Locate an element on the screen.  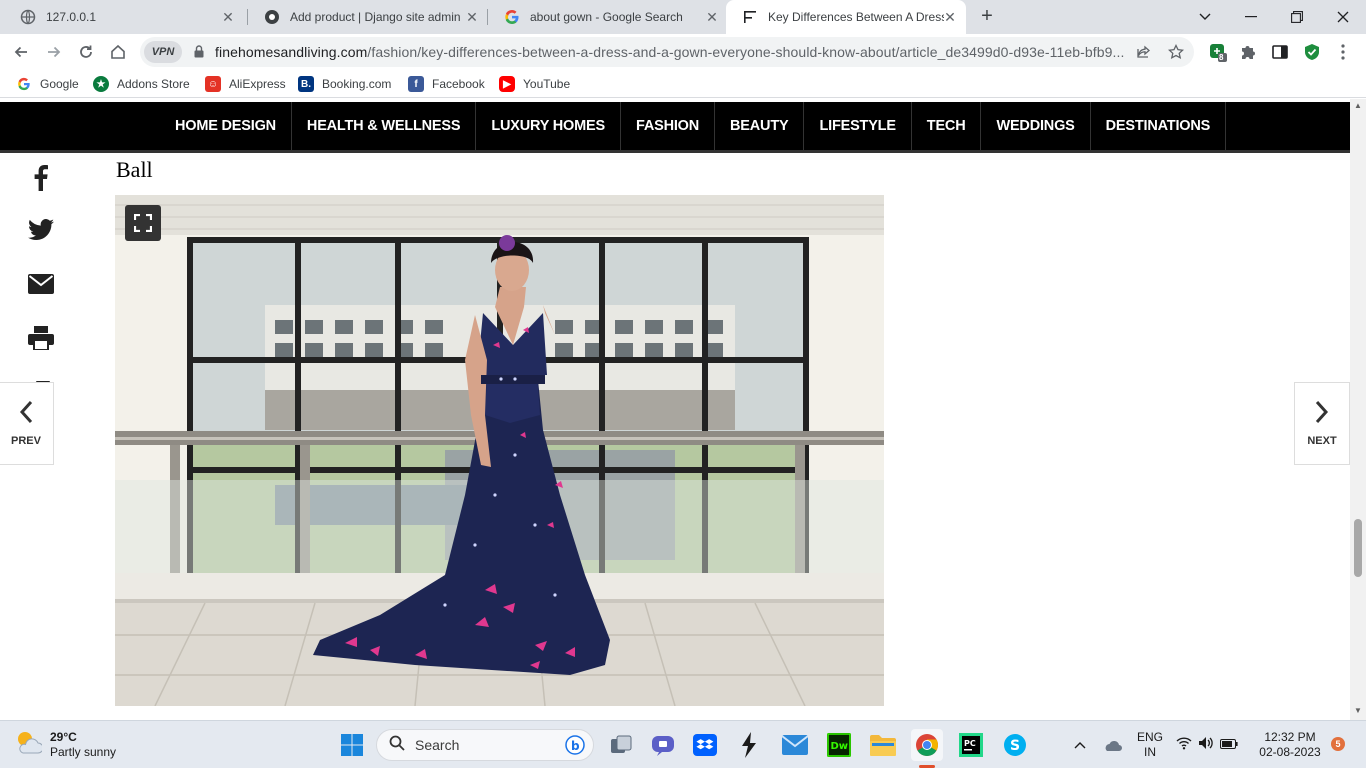
bookmark-google: Google is located at coordinates (47, 84).